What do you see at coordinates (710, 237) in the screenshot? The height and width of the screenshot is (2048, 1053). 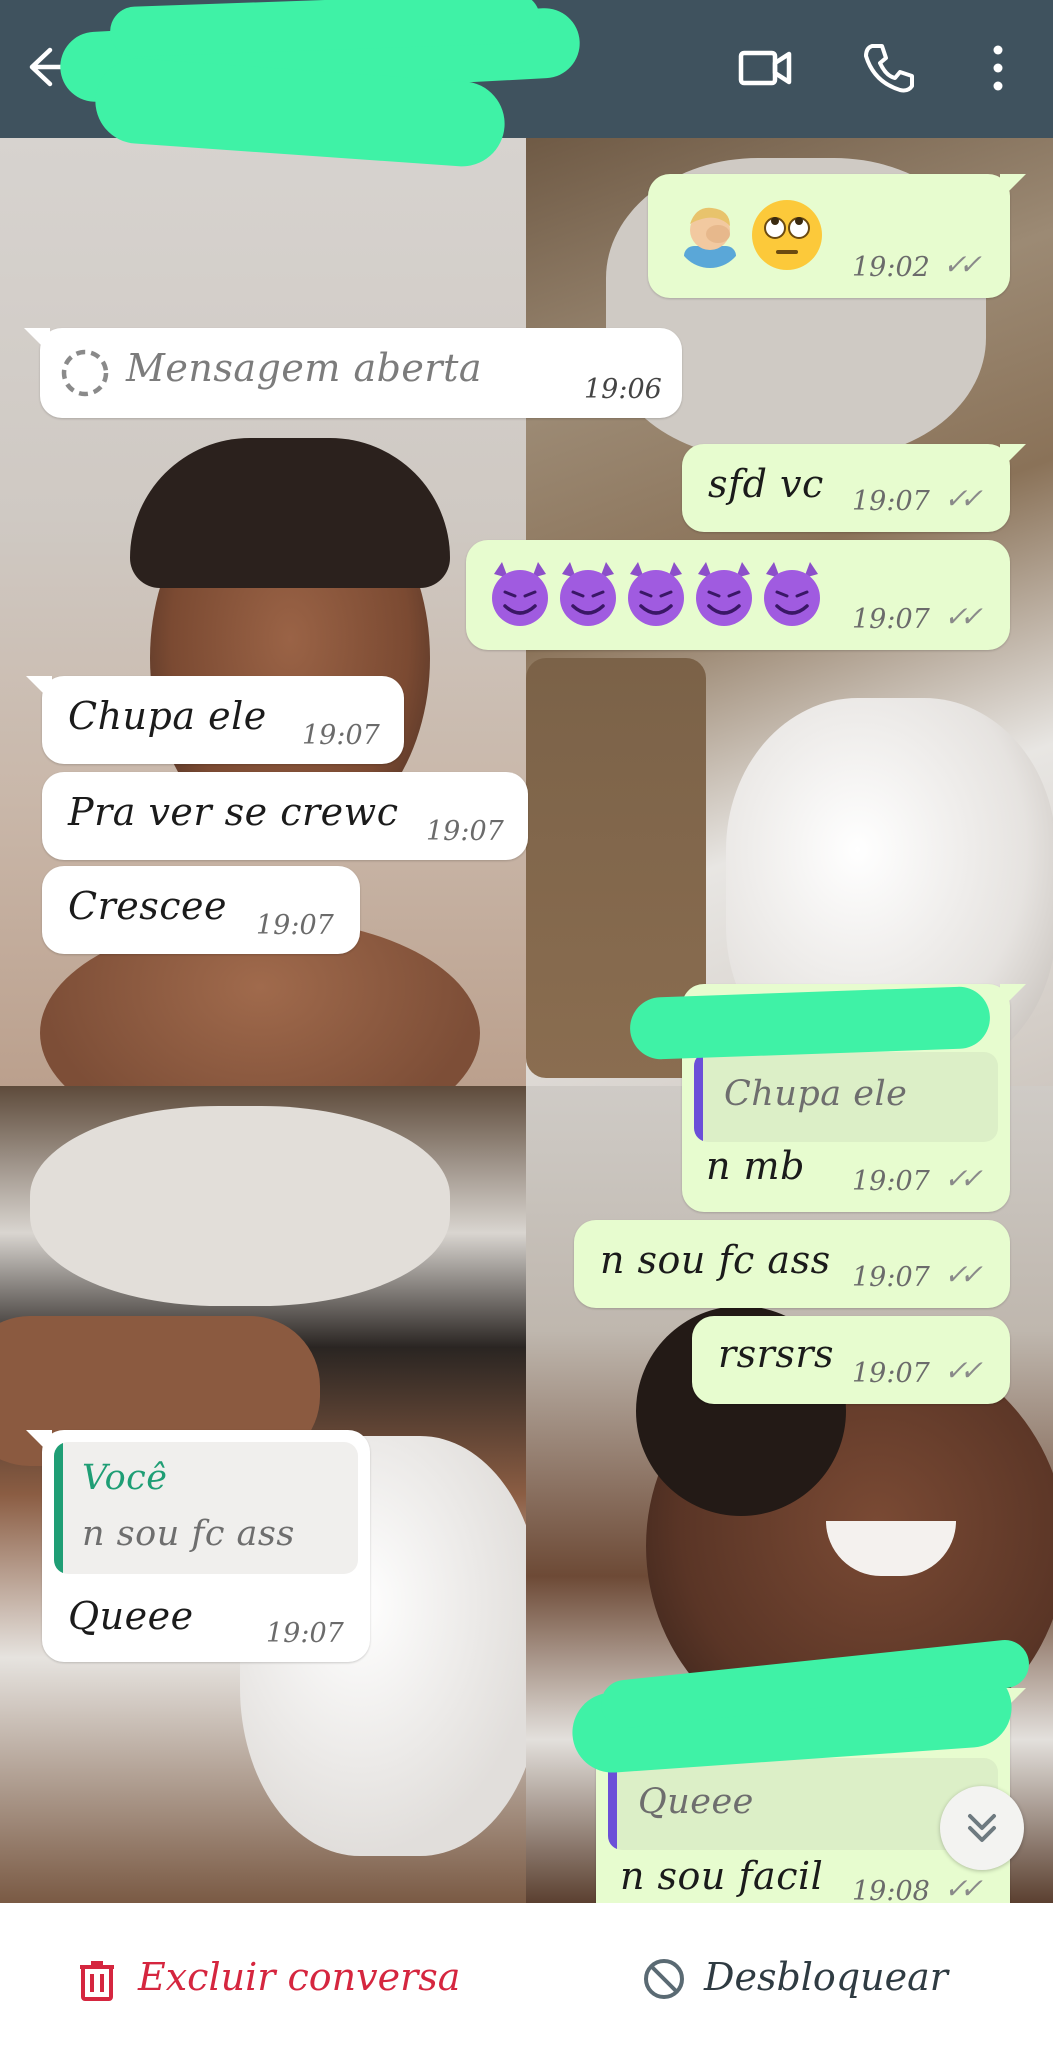 I see `man-facepalming-emoji` at bounding box center [710, 237].